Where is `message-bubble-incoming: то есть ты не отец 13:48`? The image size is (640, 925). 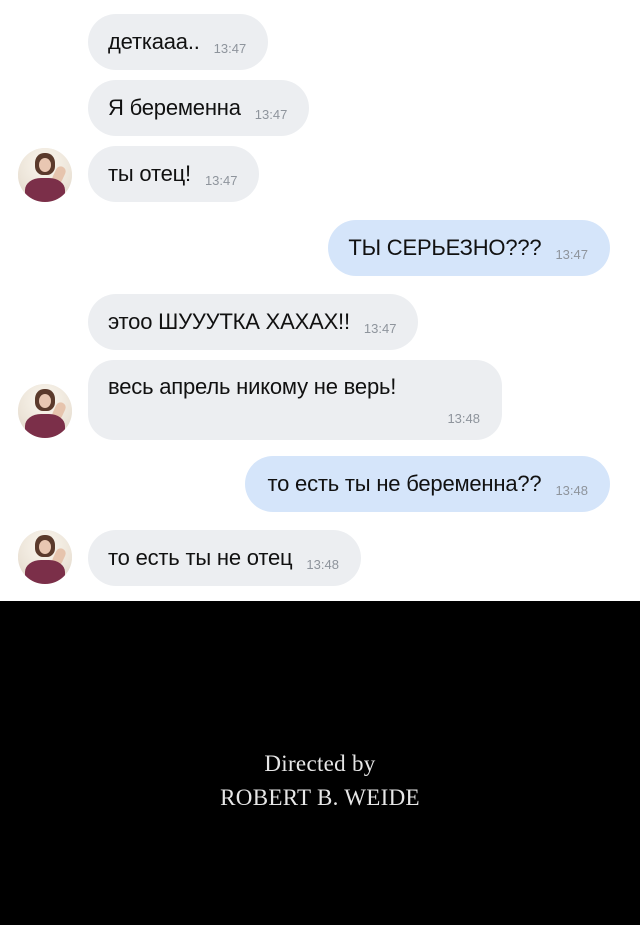 message-bubble-incoming: то есть ты не отец 13:48 is located at coordinates (224, 558).